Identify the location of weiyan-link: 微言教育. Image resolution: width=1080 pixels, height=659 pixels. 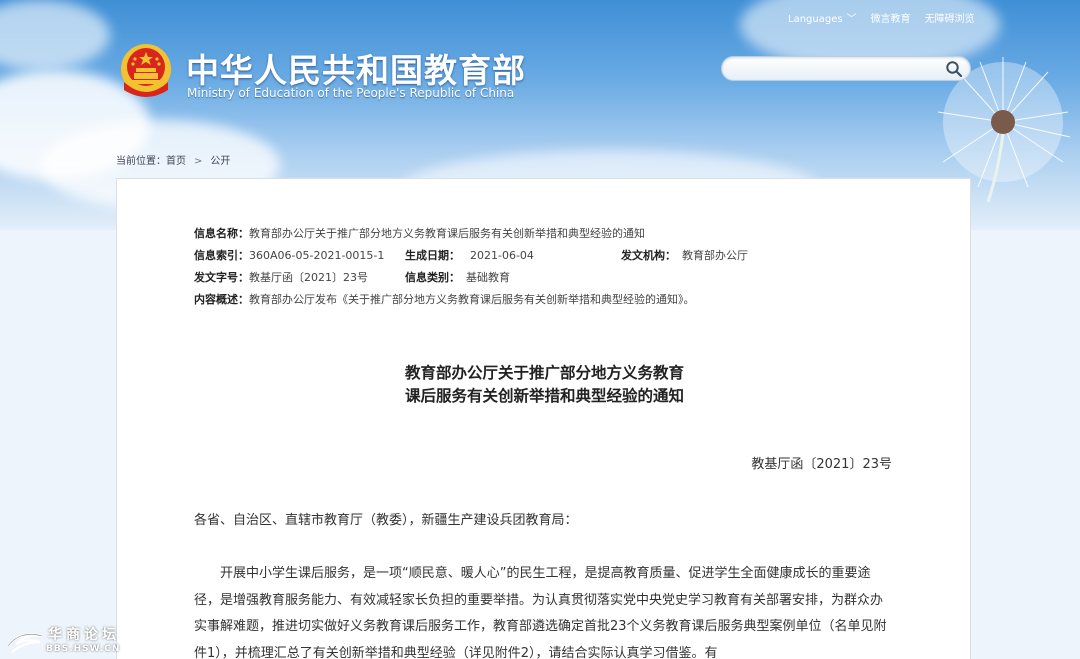
(891, 17).